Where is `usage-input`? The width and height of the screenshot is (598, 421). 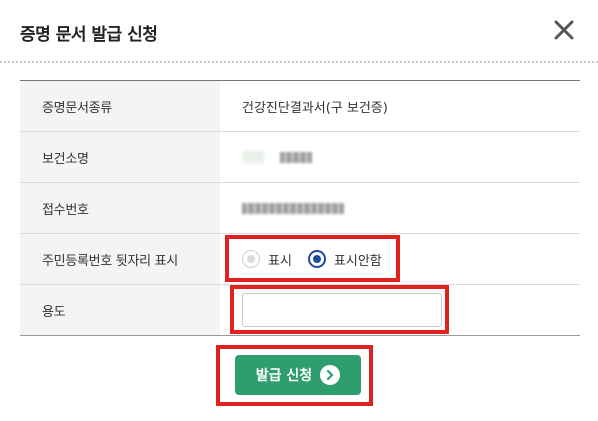 usage-input is located at coordinates (342, 310).